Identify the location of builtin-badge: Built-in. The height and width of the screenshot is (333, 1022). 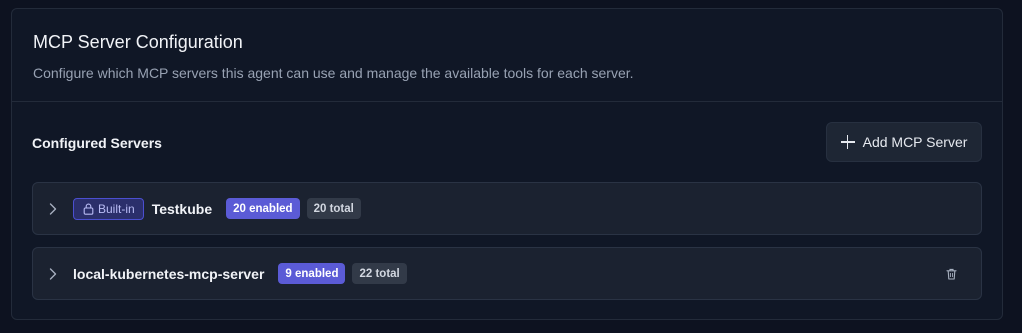
(108, 208).